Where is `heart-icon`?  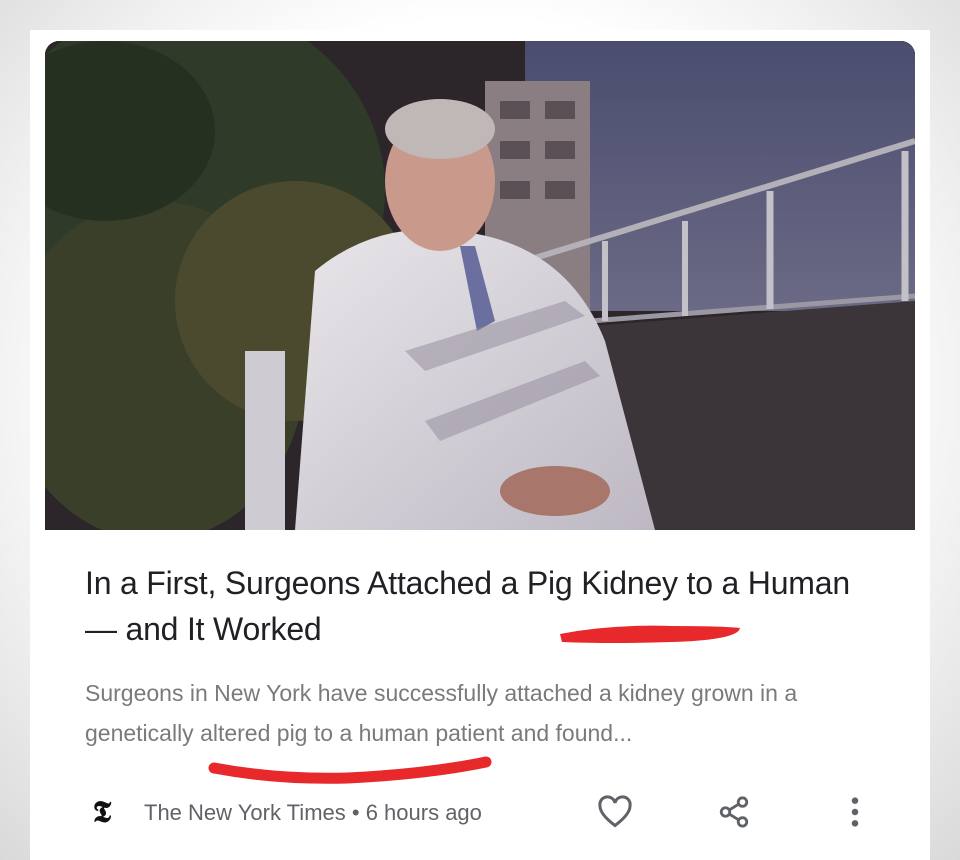
heart-icon is located at coordinates (615, 811).